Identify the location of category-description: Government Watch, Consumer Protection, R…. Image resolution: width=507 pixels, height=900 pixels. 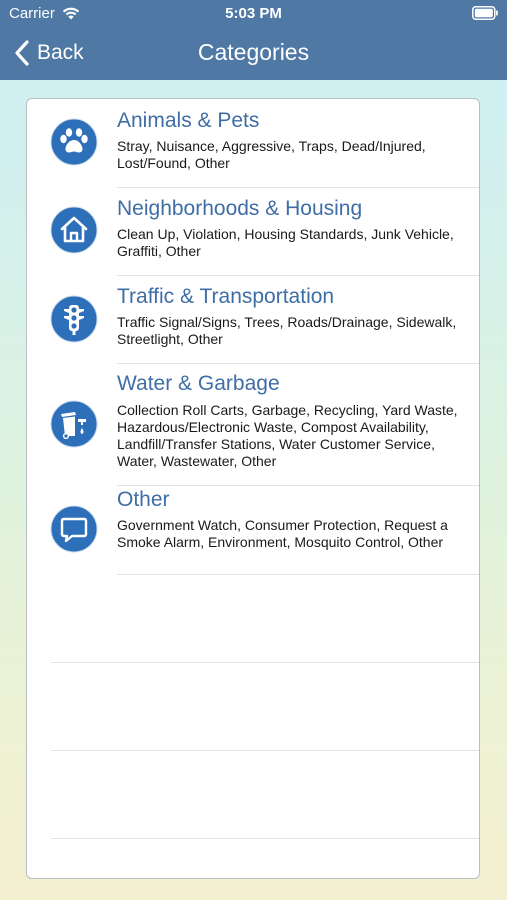
(282, 533).